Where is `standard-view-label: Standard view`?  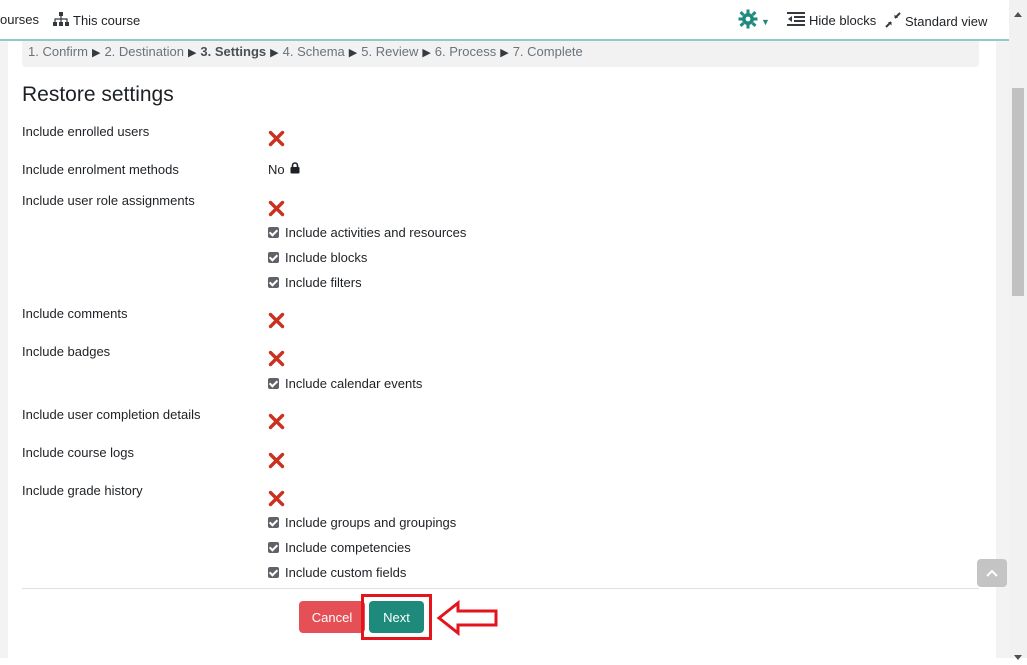 standard-view-label: Standard view is located at coordinates (946, 21).